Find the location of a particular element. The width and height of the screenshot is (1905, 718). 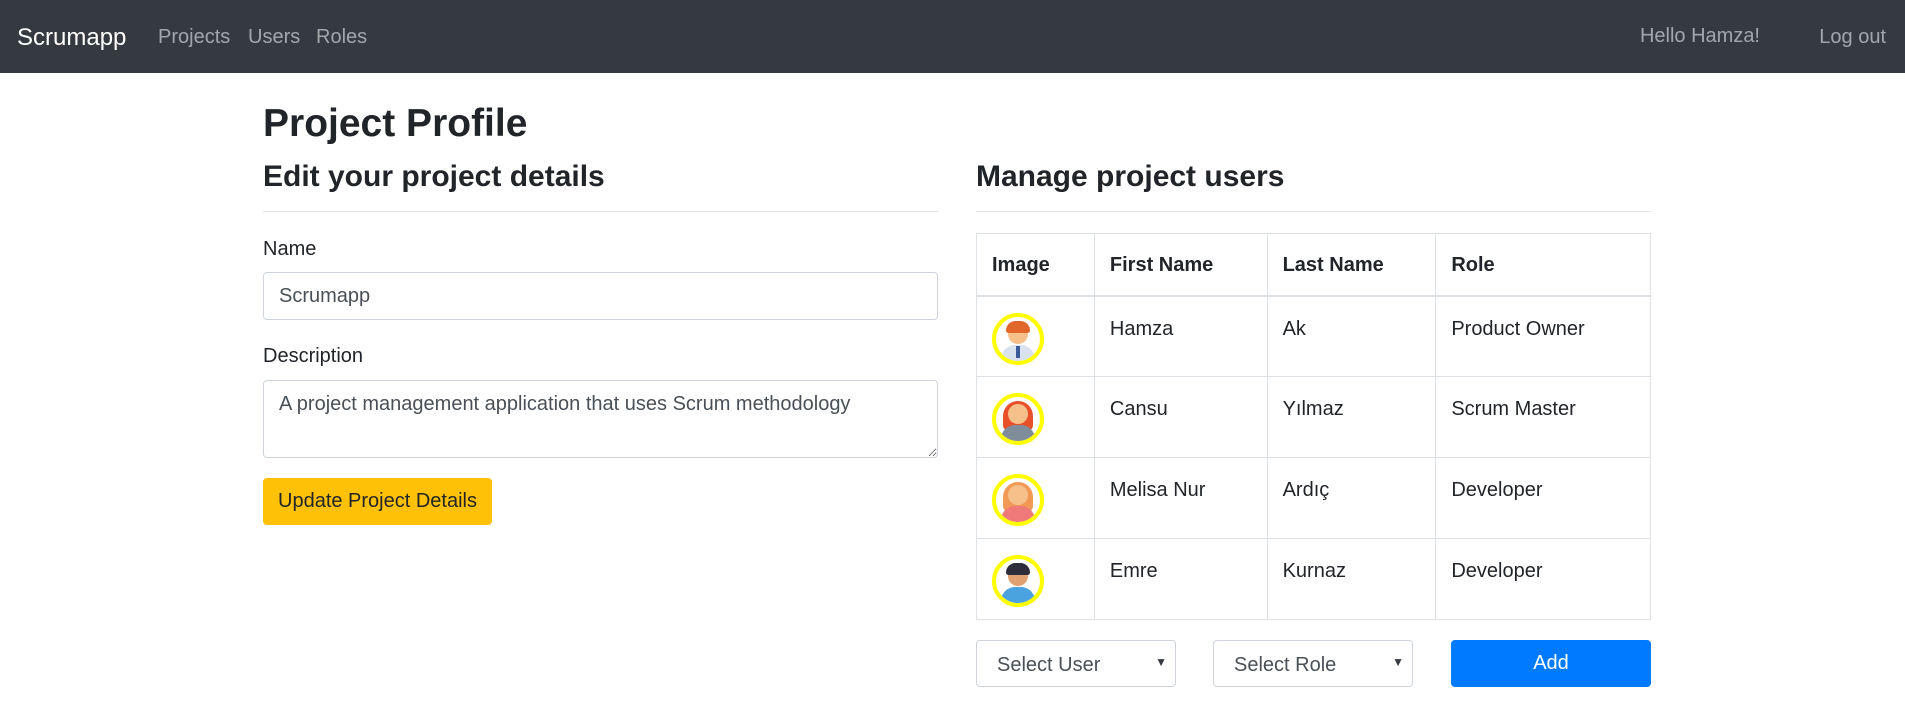

table-header-row: Image First Name Last Name Role is located at coordinates (1313, 265).